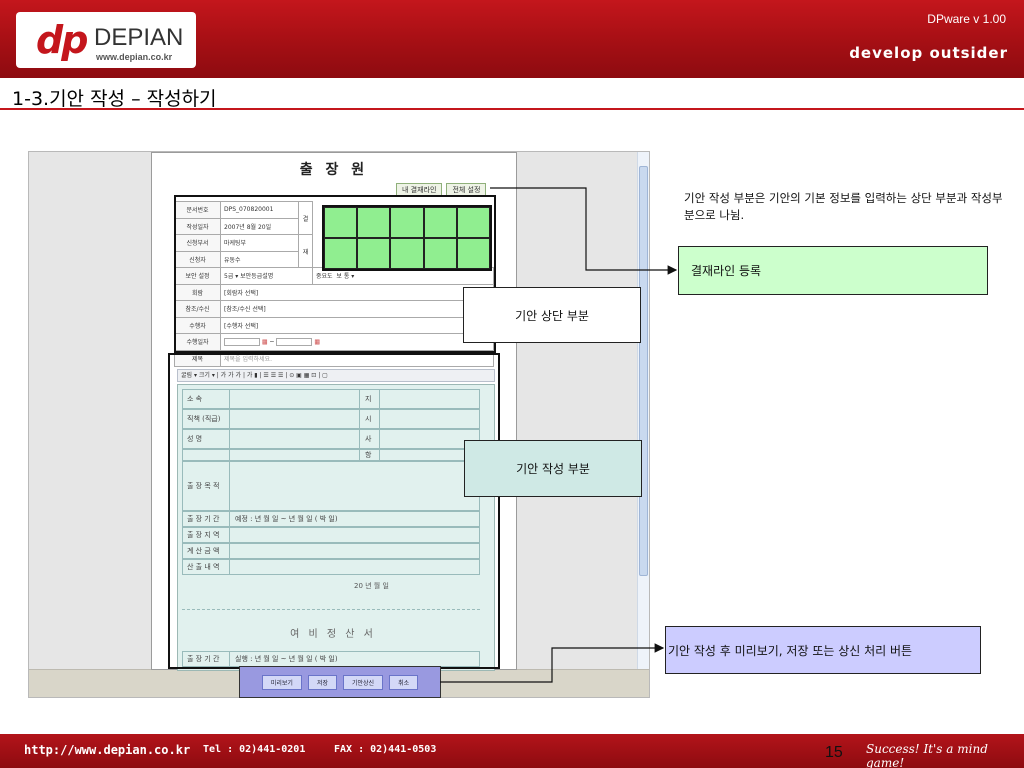 The image size is (1024, 768). Describe the element at coordinates (114, 99) in the screenshot. I see `slide-title: 1-3.기안 작성 – 작성하기` at that location.